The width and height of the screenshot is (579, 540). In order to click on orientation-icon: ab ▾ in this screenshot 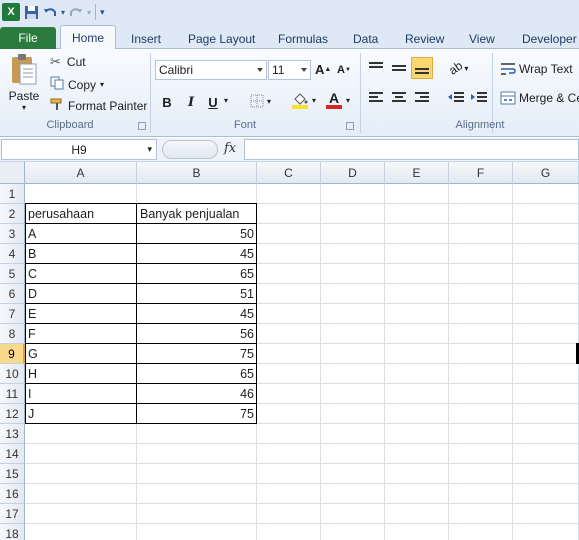, I will do `click(457, 67)`.